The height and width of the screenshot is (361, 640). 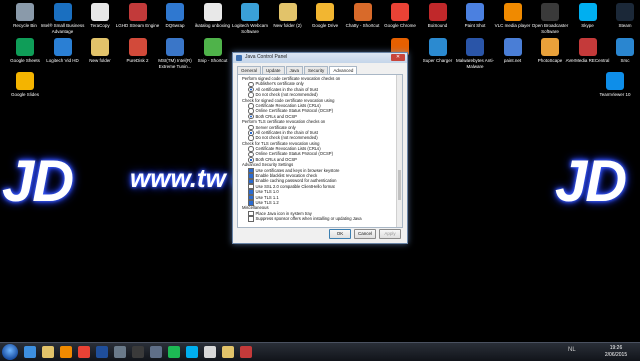 I want to click on tab-general: General, so click(x=249, y=70).